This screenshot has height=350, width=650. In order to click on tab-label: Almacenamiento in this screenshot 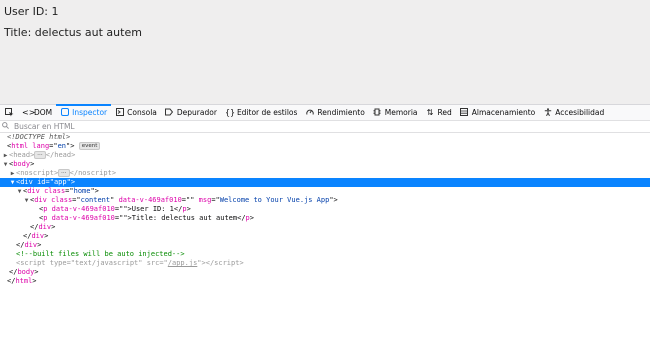, I will do `click(503, 112)`.